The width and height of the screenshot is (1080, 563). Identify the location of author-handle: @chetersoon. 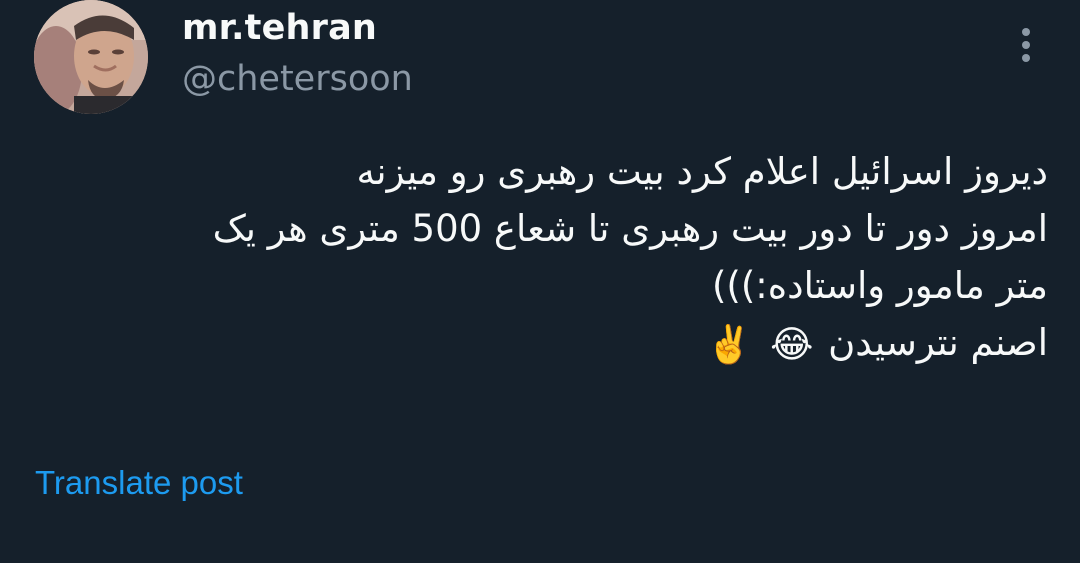
(297, 79).